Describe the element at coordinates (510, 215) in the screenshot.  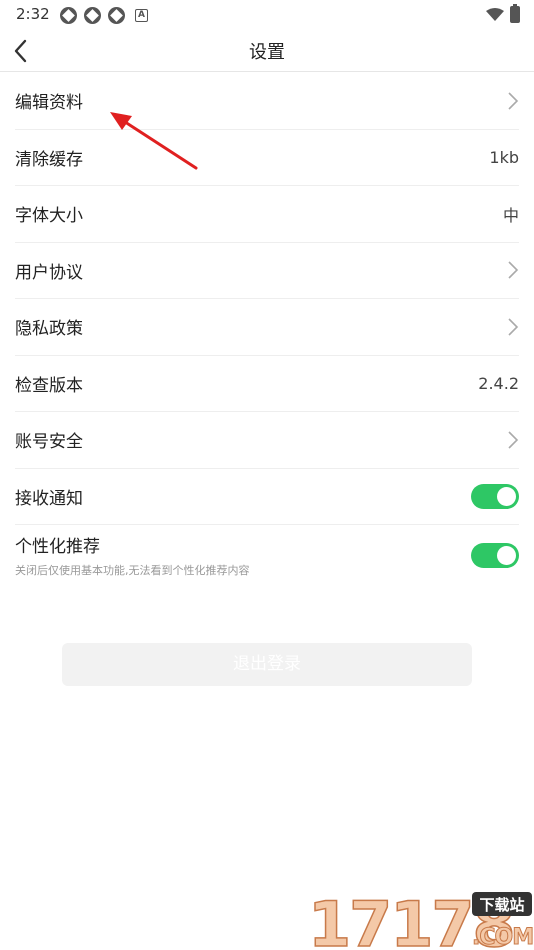
I see `font-size-value: 中` at that location.